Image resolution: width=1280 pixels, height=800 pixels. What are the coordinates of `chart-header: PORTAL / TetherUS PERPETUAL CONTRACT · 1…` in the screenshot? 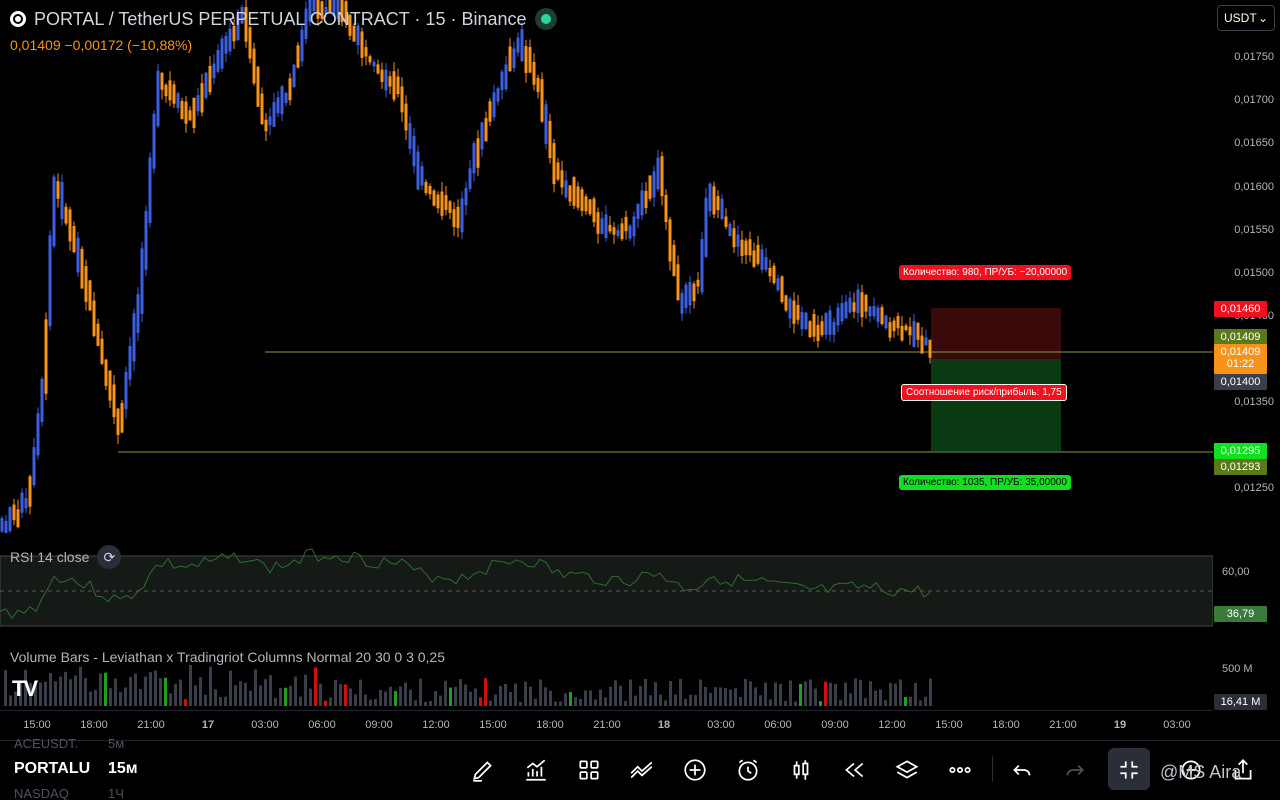 It's located at (283, 19).